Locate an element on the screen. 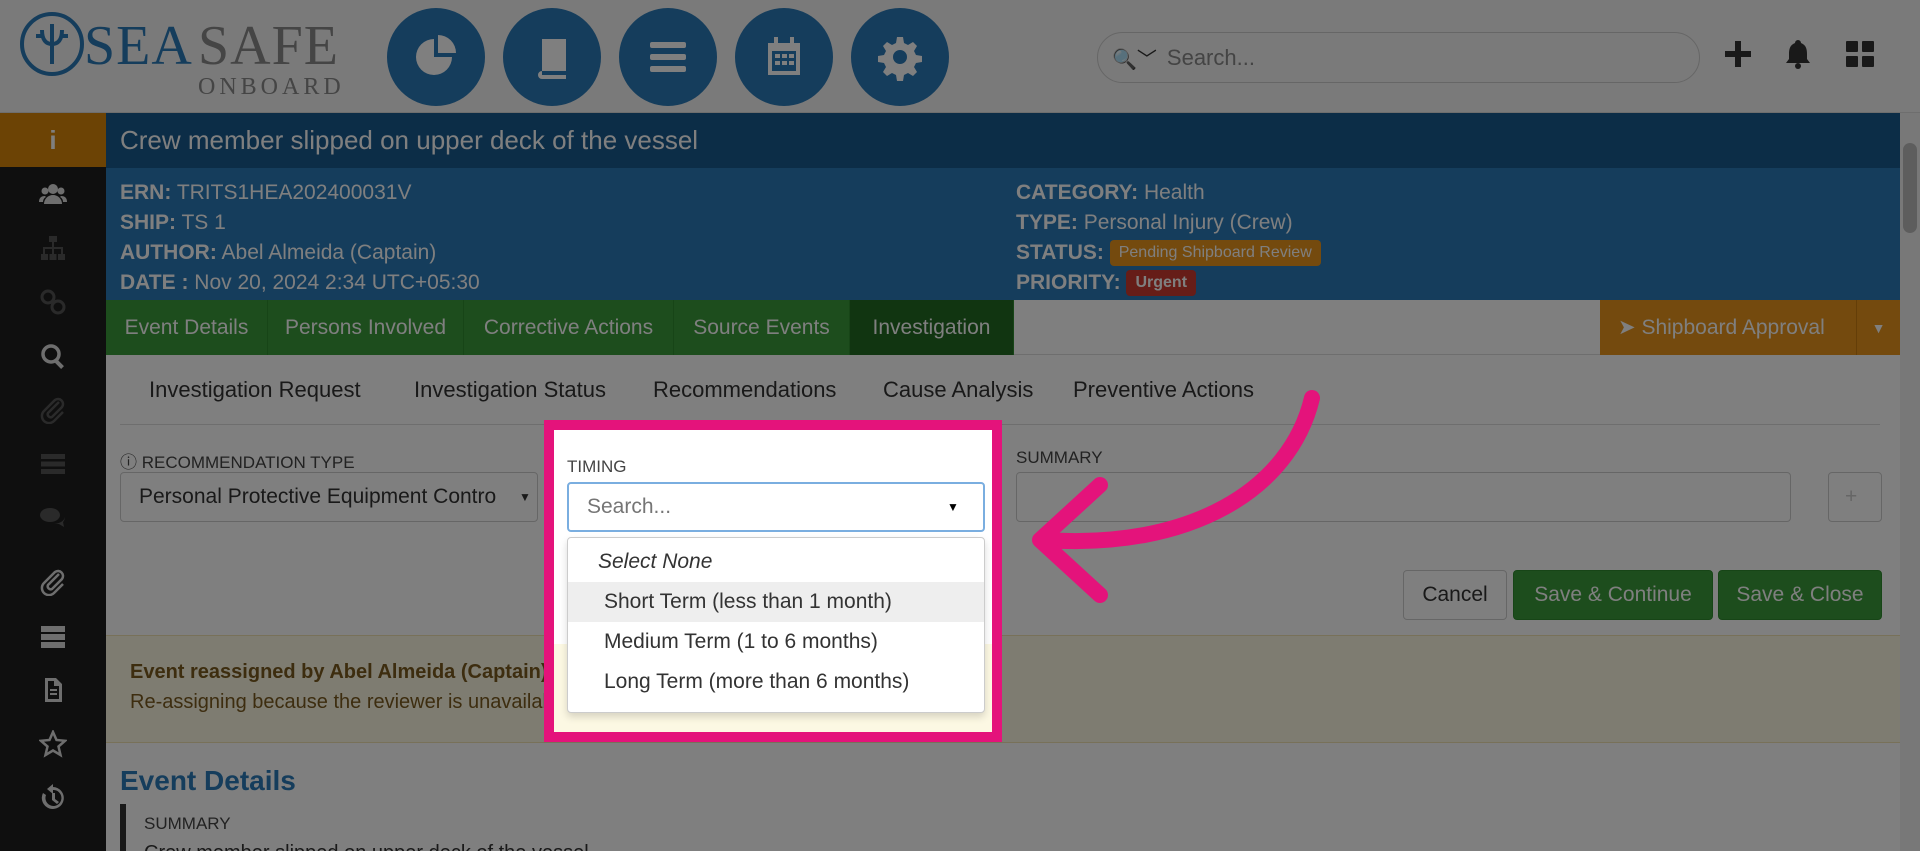 The height and width of the screenshot is (851, 1920). tab-persons-involved: Persons Involved is located at coordinates (366, 327).